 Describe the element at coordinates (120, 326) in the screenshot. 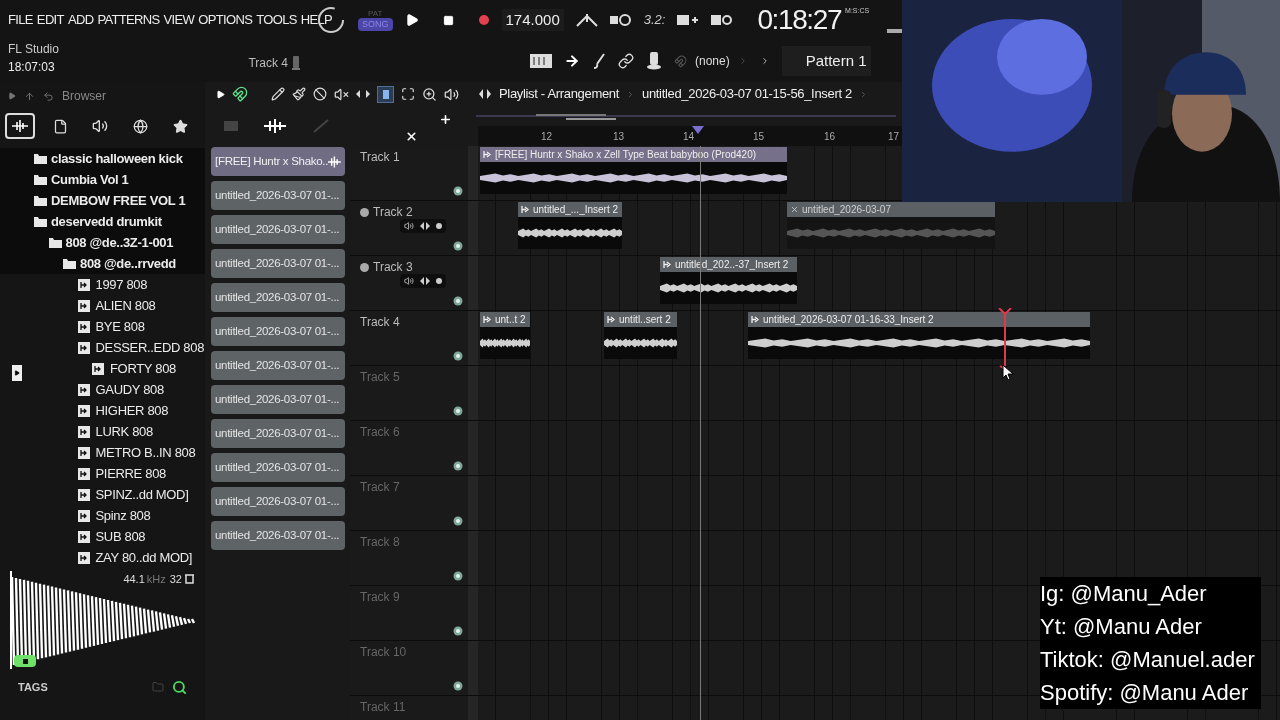

I see `browser-item: BYE 808` at that location.